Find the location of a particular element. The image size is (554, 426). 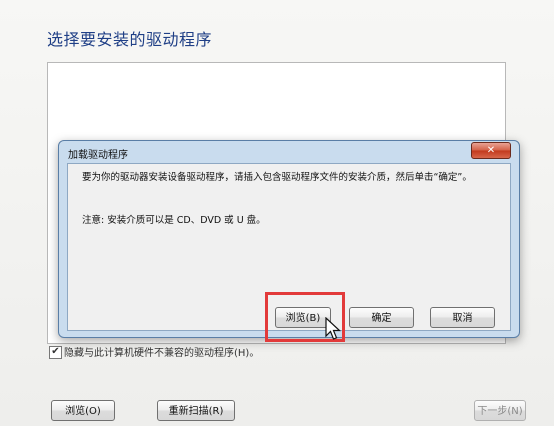

dialog-title: 加载驱动程序 is located at coordinates (98, 155).